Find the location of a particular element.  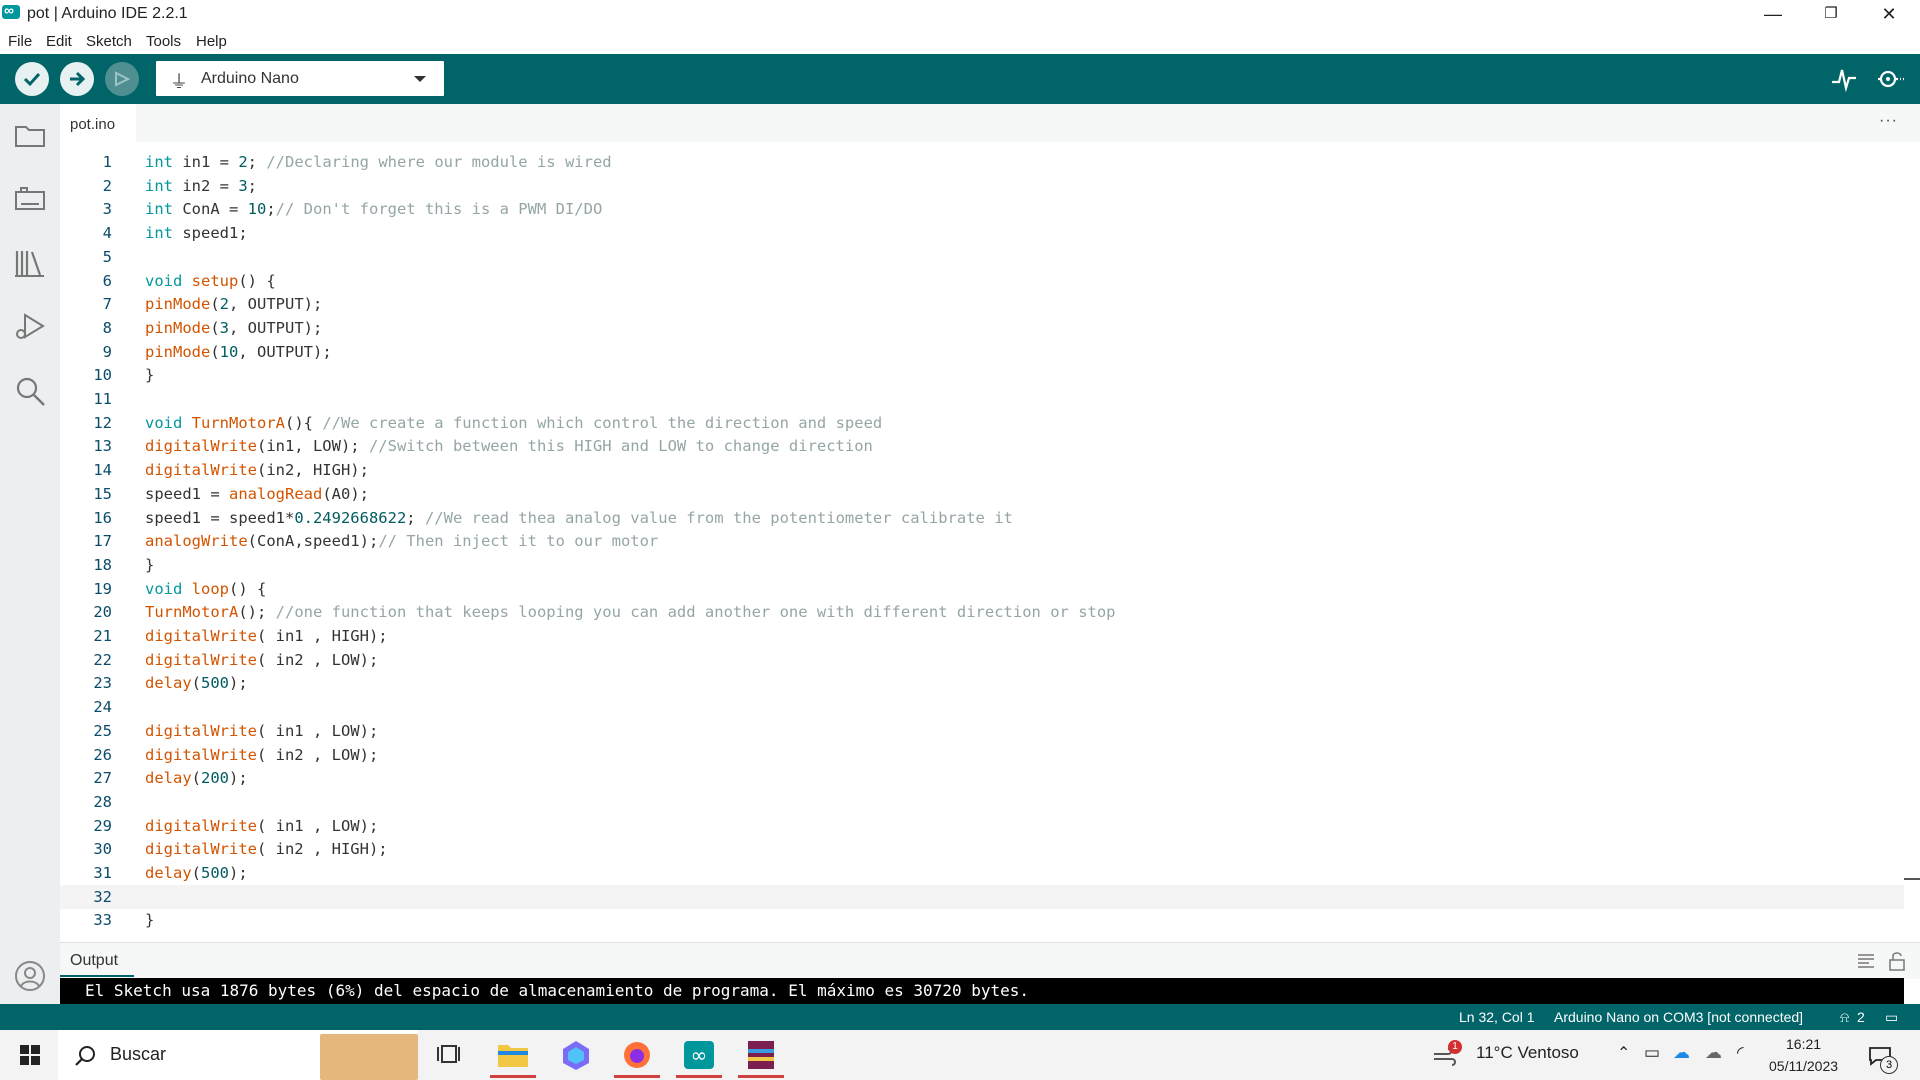

code-line: 6 void setup() { is located at coordinates (982, 281).